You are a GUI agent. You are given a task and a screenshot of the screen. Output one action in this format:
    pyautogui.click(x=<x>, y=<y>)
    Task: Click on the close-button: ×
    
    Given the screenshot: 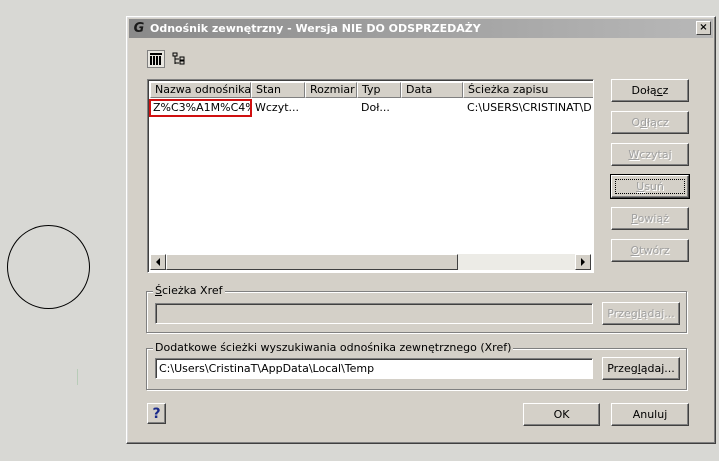 What is the action you would take?
    pyautogui.click(x=703, y=28)
    